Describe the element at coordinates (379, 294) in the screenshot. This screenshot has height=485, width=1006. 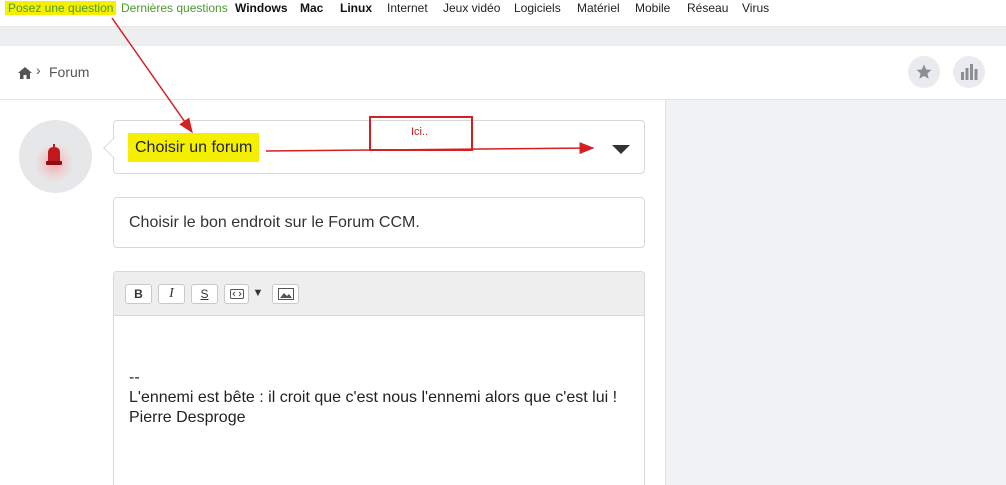
I see `editor-toolbar: B I S ▼` at that location.